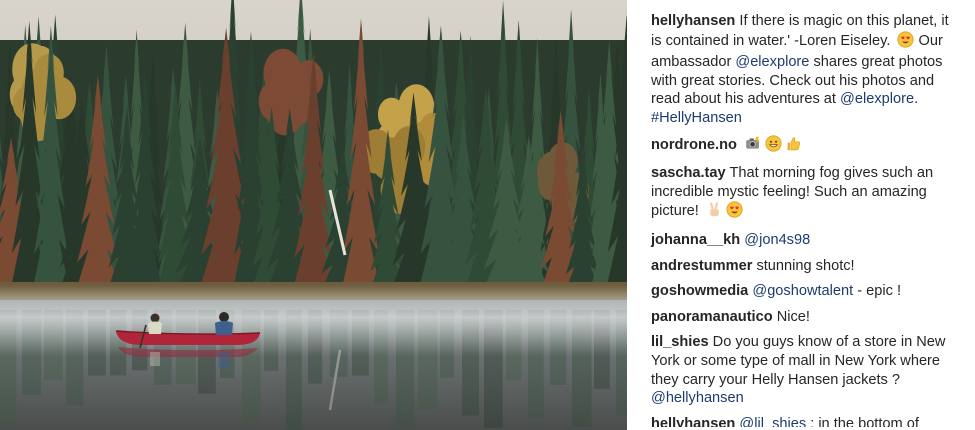 The width and height of the screenshot is (975, 430). I want to click on comment-username: panoramanautico, so click(712, 317).